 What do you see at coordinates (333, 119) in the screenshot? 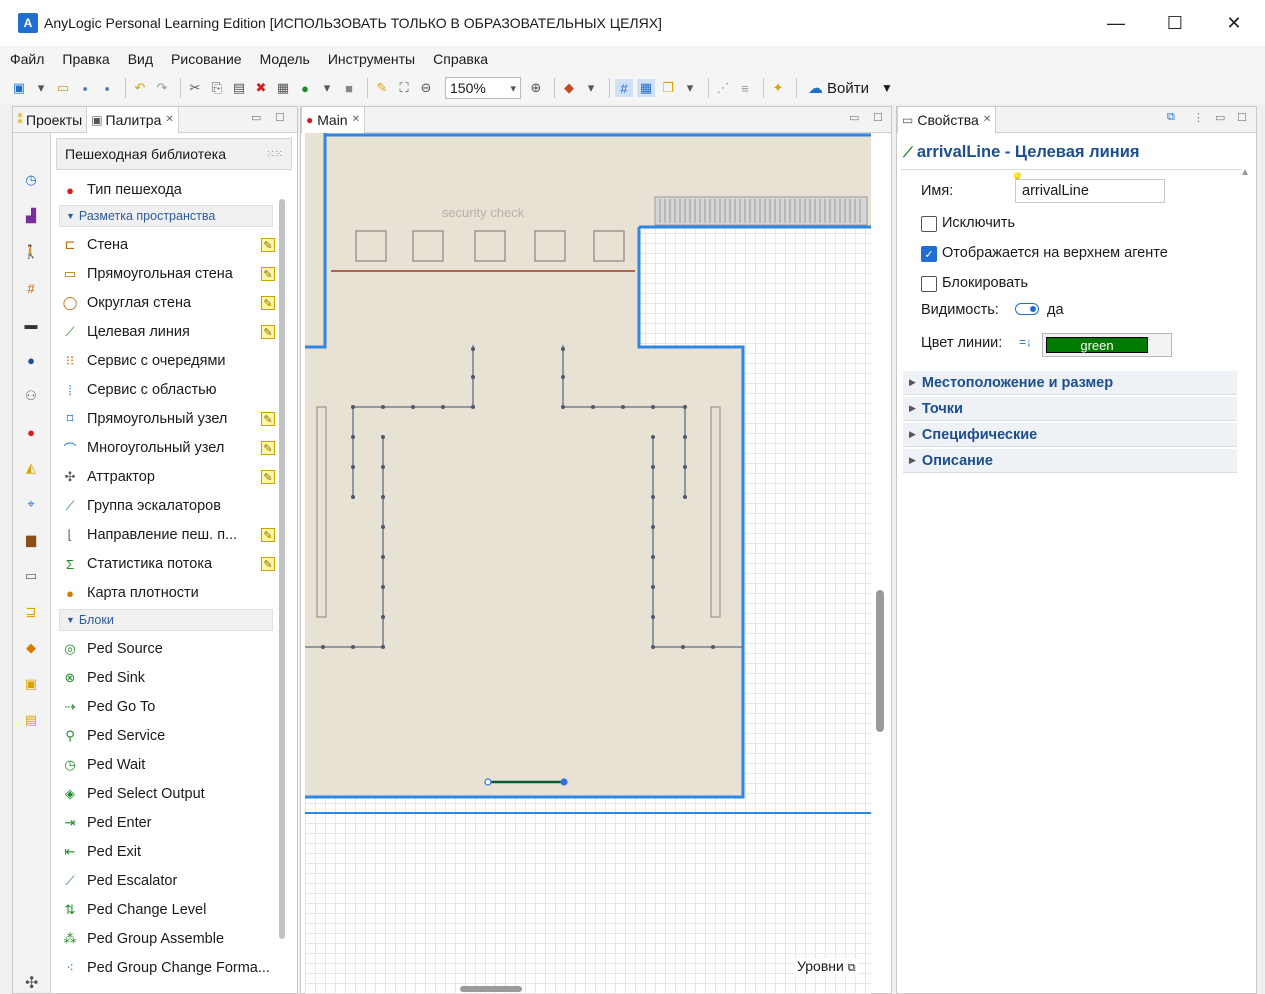
I see `tab-main: ● Main ✕` at bounding box center [333, 119].